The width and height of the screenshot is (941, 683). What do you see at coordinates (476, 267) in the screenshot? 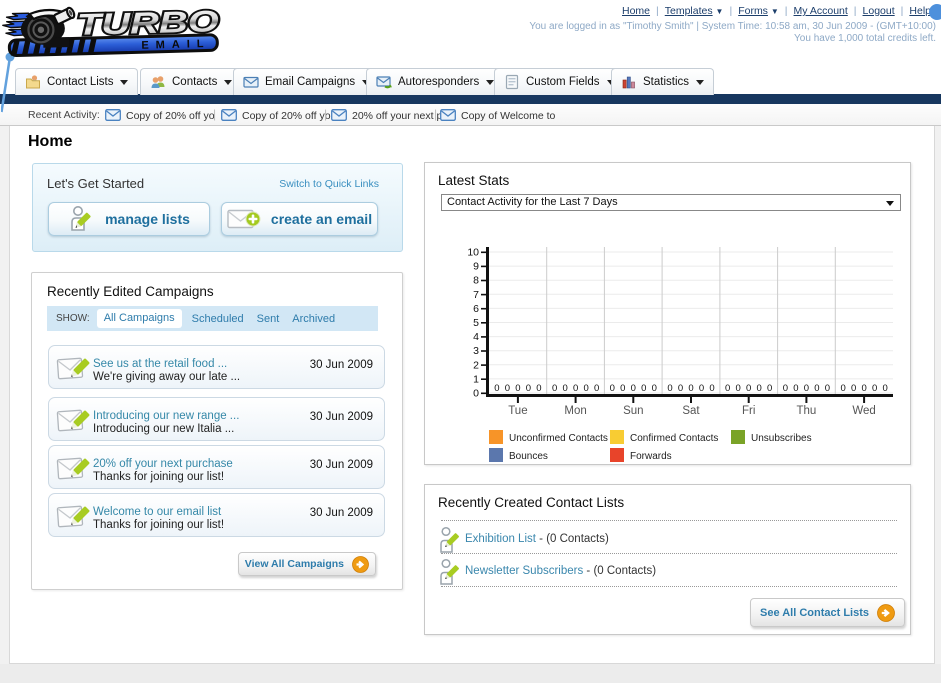
I see `svg-text: 9` at bounding box center [476, 267].